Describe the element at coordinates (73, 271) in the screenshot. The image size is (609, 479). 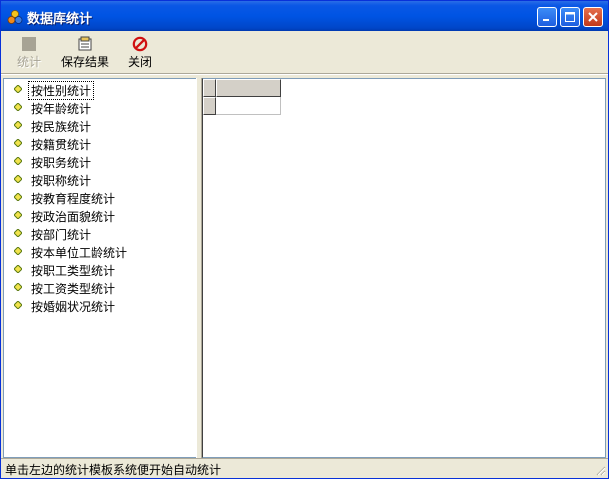
I see `tree-item-label: 按职工类型统计` at that location.